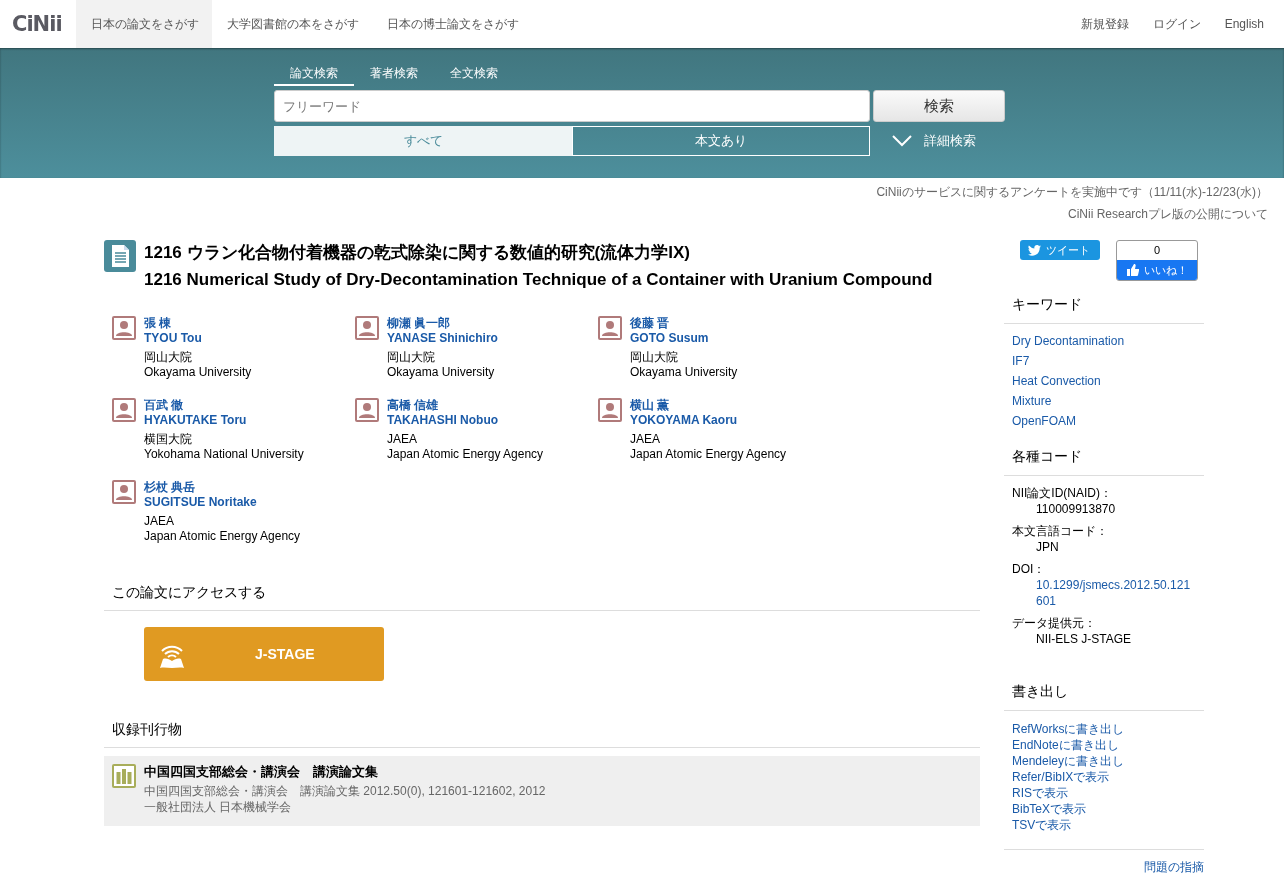 This screenshot has width=1284, height=889. What do you see at coordinates (198, 323) in the screenshot?
I see `author-name: 張 棟` at bounding box center [198, 323].